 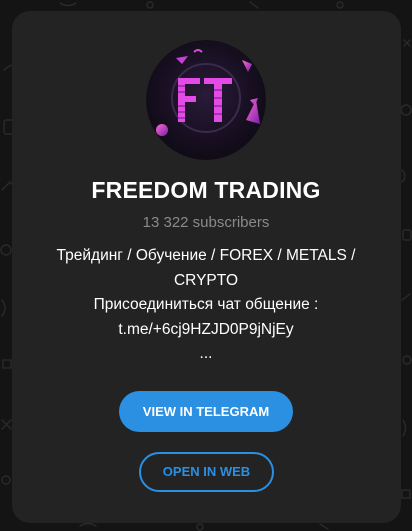 I want to click on description-line: Трейдинг / Обучение / FOREX / METALS /, so click(x=206, y=255).